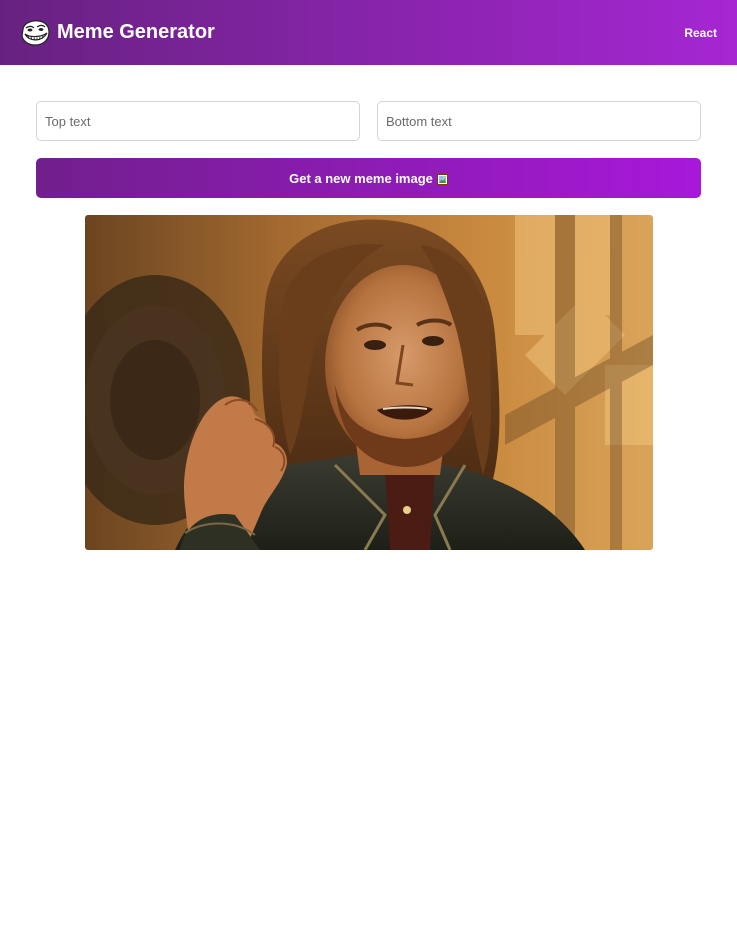  Describe the element at coordinates (368, 32) in the screenshot. I see `app-header: Meme Generator React` at that location.